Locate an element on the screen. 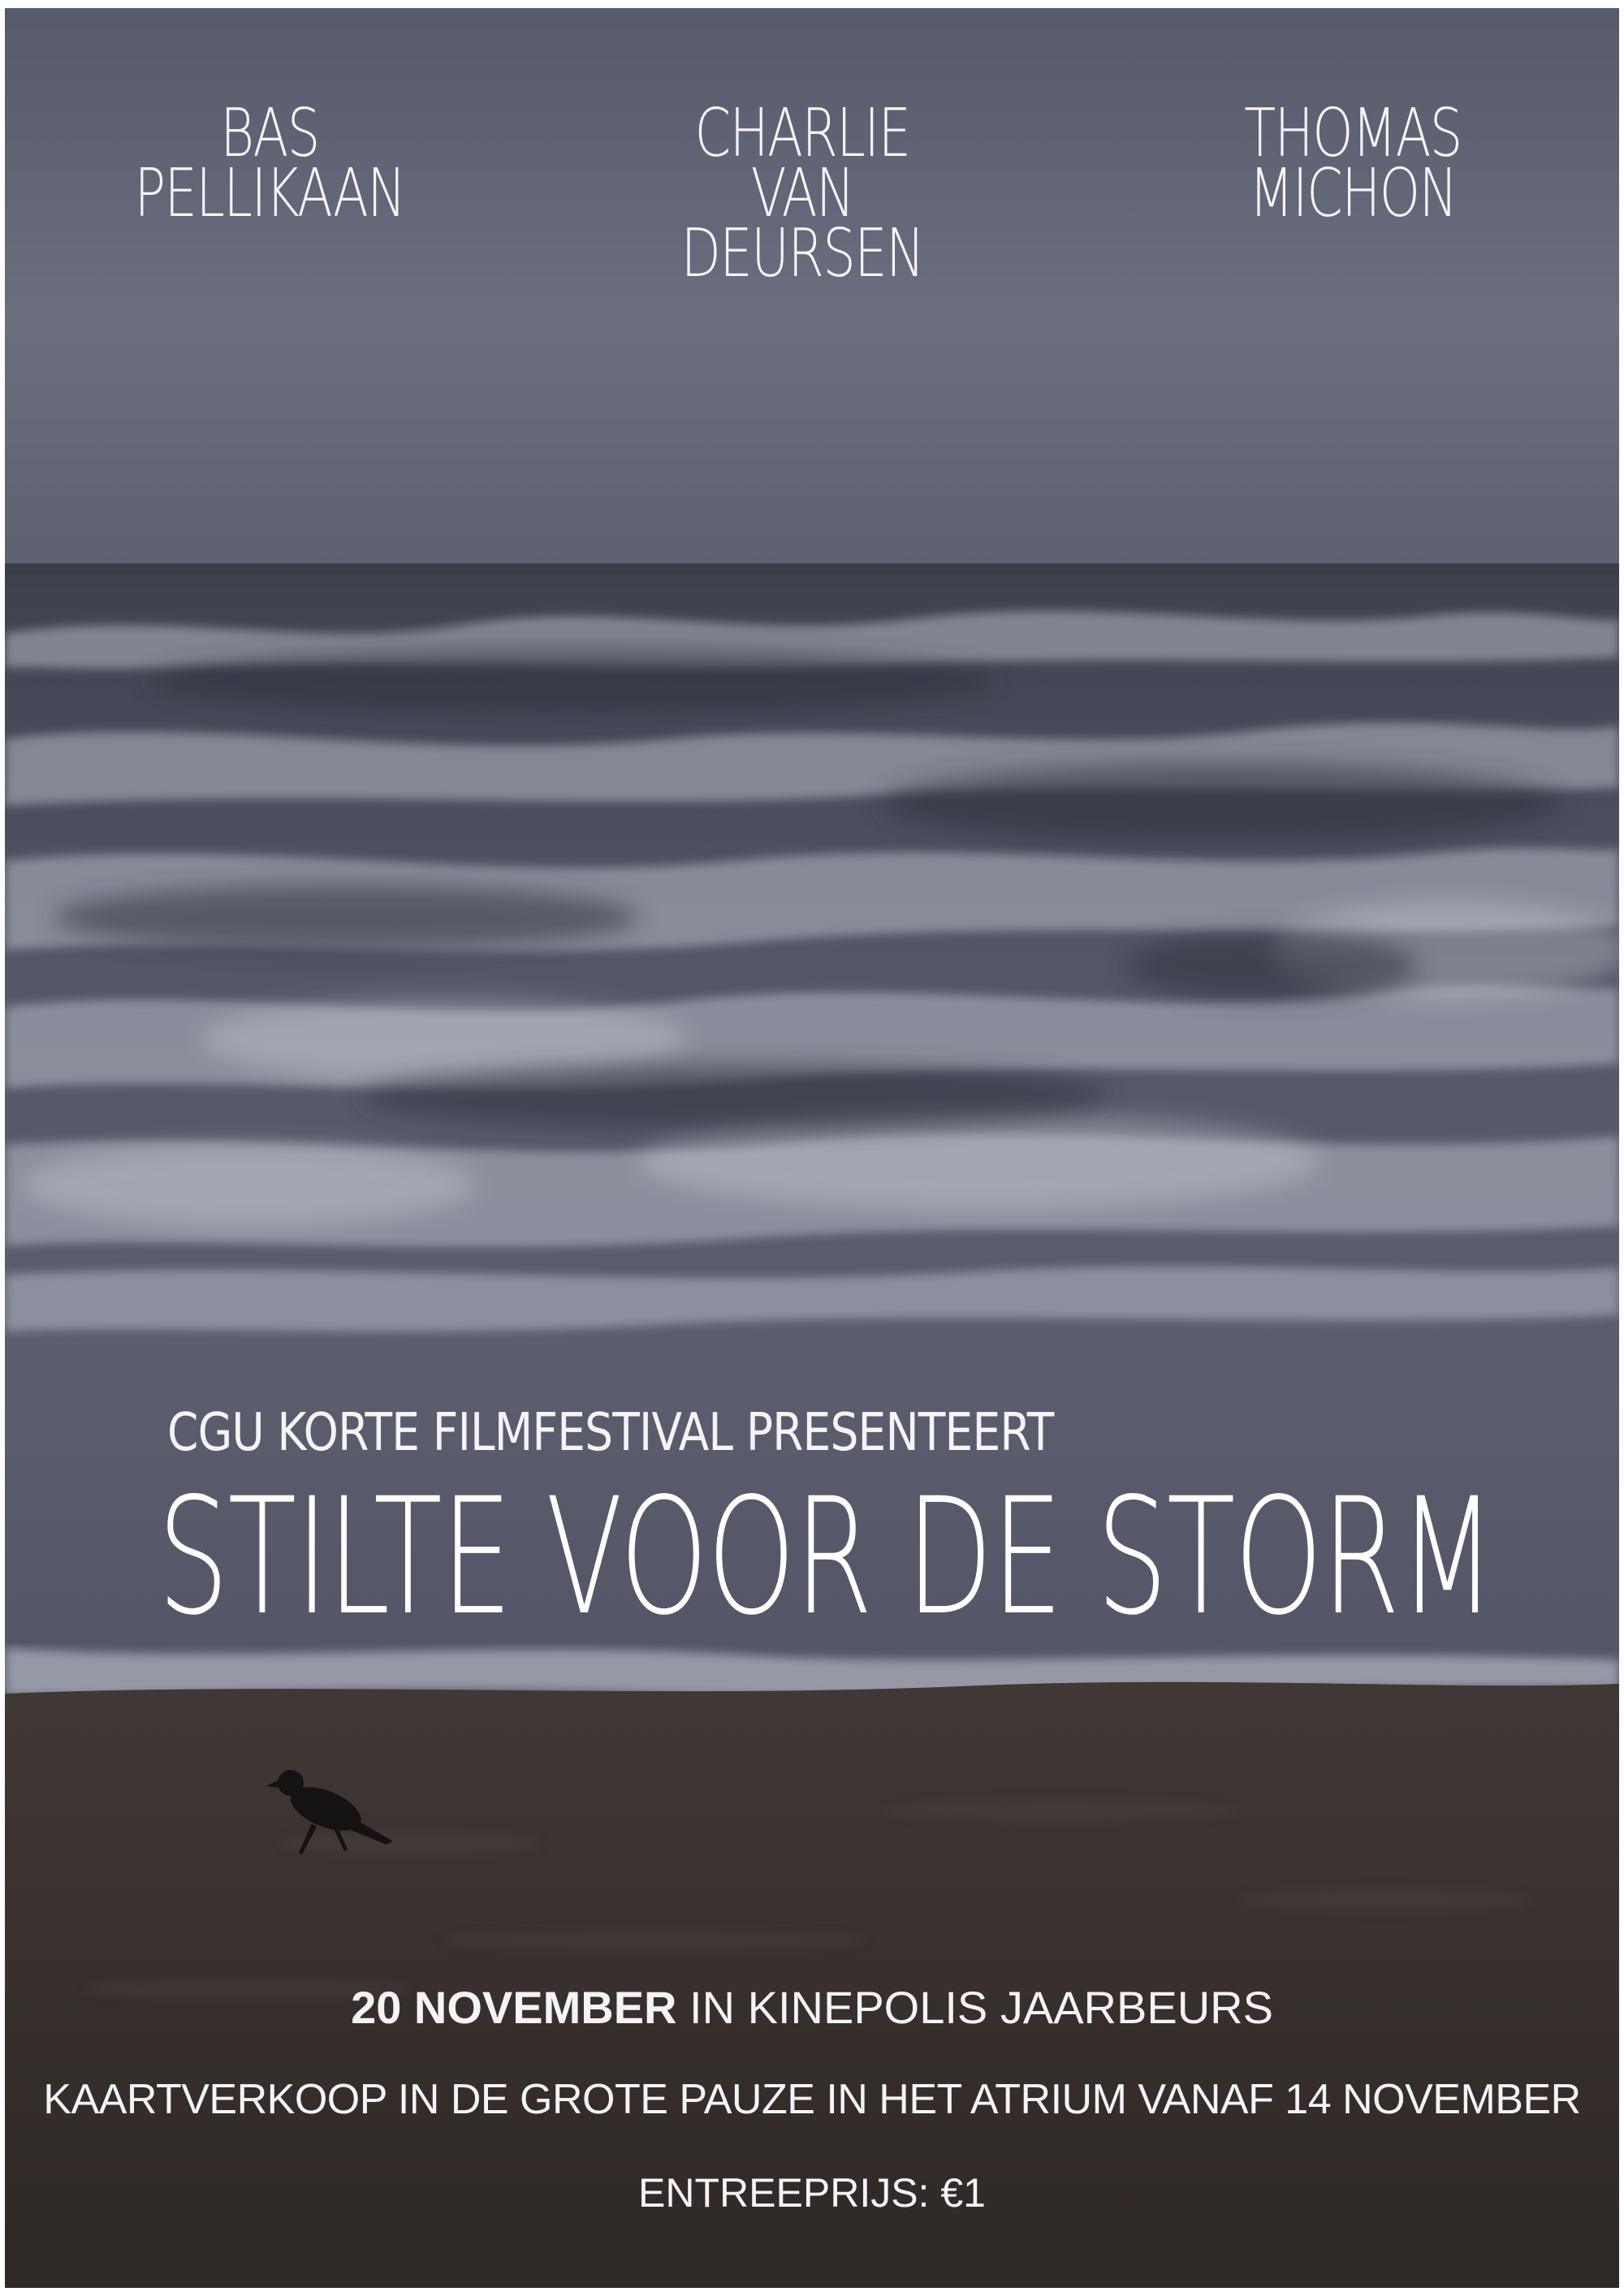 The height and width of the screenshot is (2296, 1624). credit-thomas-michon: THOMAS MICHON is located at coordinates (1353, 166).